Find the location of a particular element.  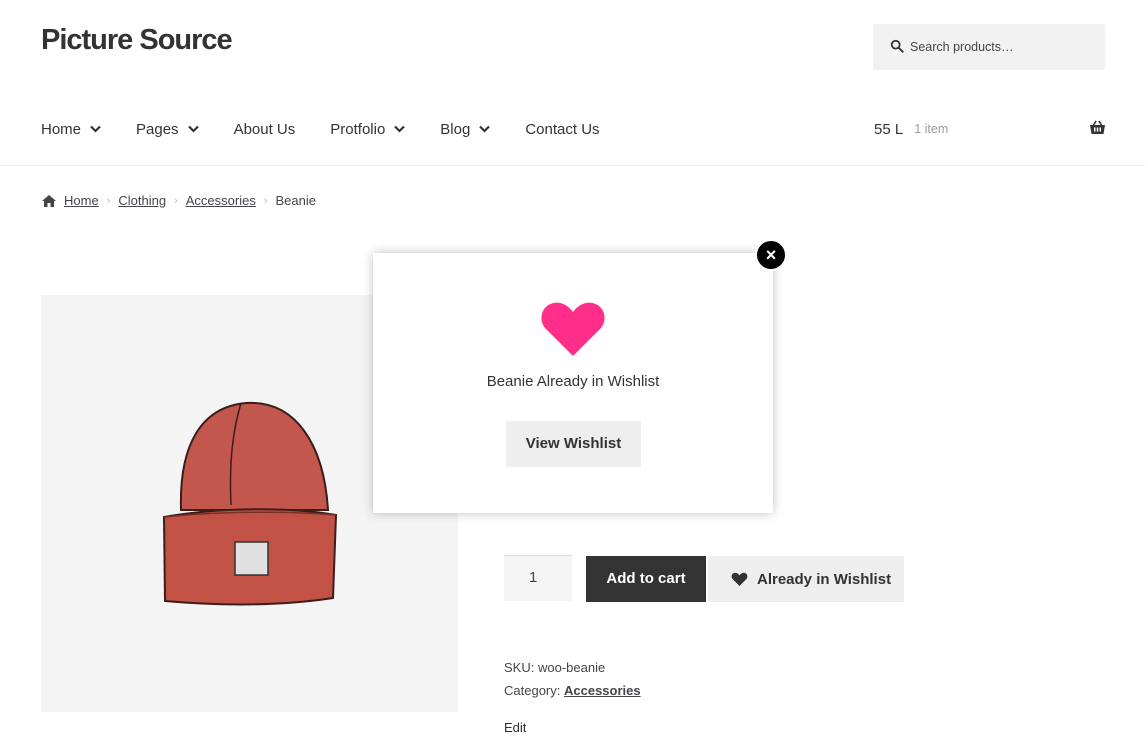

wishlist-message: Beanie Already in Wishlist is located at coordinates (573, 381).